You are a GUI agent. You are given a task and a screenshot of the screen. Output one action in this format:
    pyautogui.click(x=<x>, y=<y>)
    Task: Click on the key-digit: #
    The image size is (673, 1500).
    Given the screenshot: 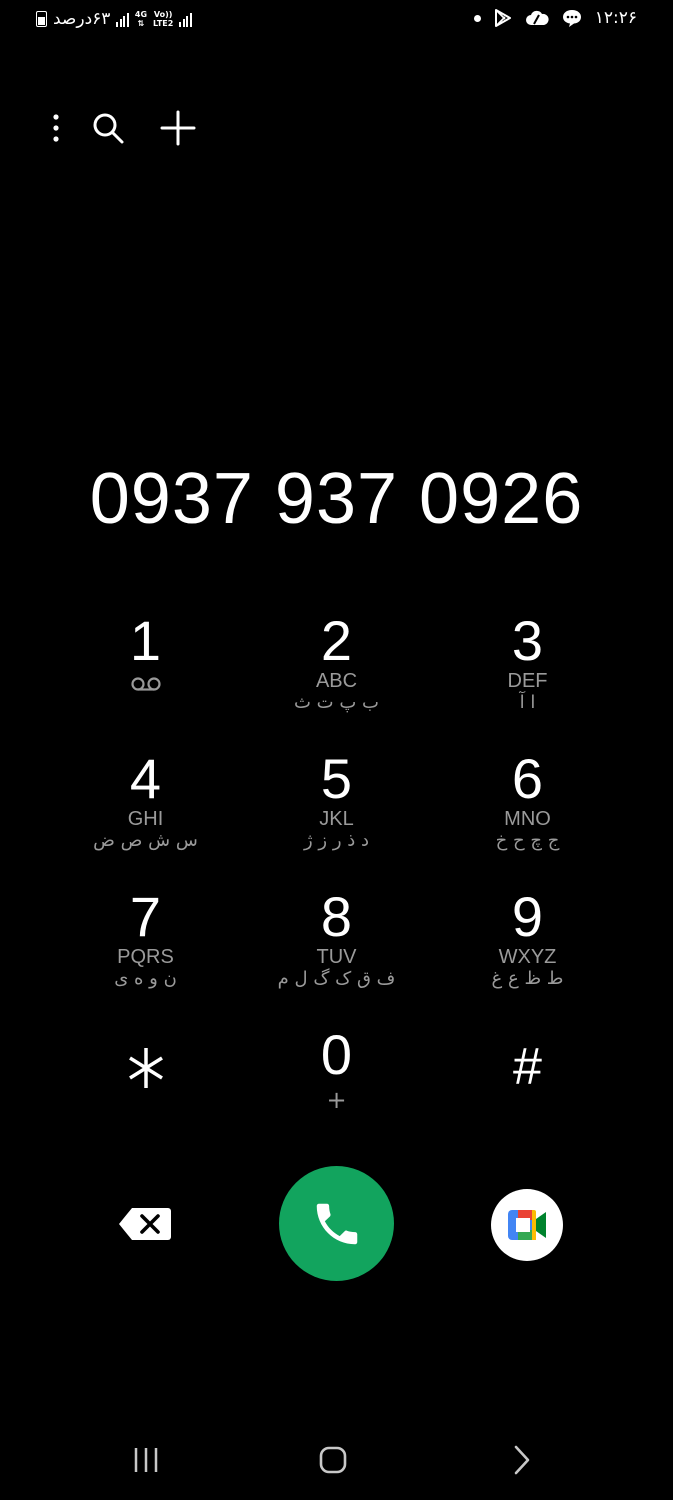 What is the action you would take?
    pyautogui.click(x=527, y=1067)
    